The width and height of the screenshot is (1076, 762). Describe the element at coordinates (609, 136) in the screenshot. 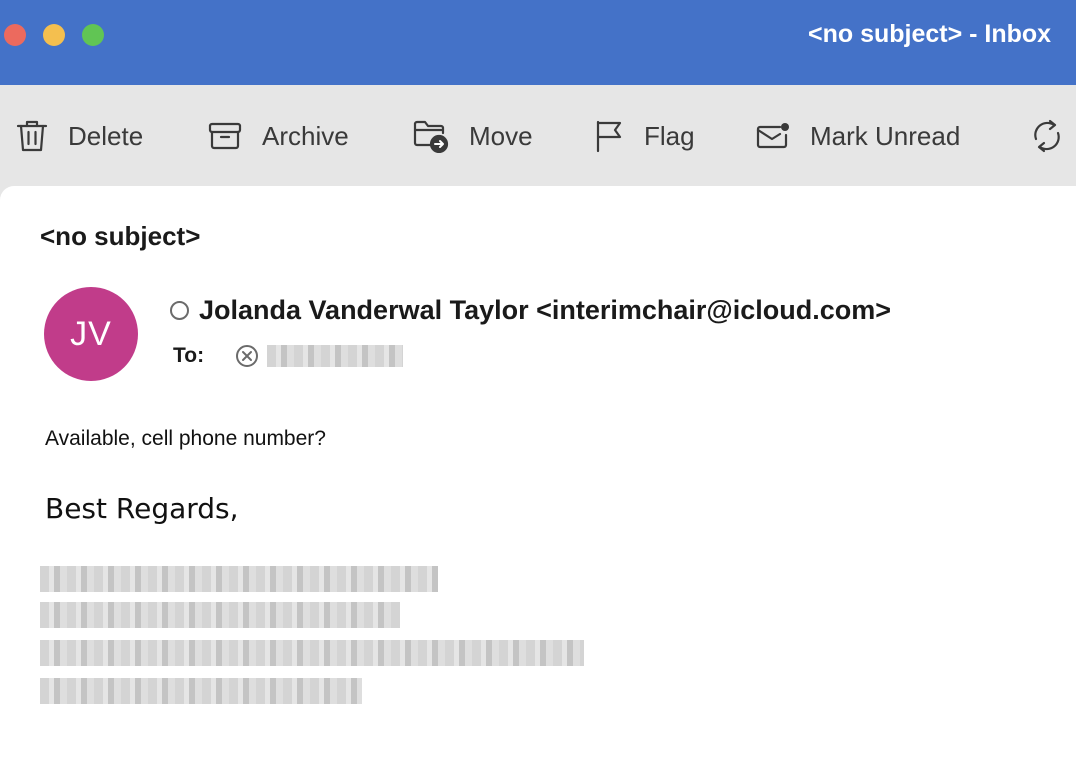

I see `flag-icon` at that location.